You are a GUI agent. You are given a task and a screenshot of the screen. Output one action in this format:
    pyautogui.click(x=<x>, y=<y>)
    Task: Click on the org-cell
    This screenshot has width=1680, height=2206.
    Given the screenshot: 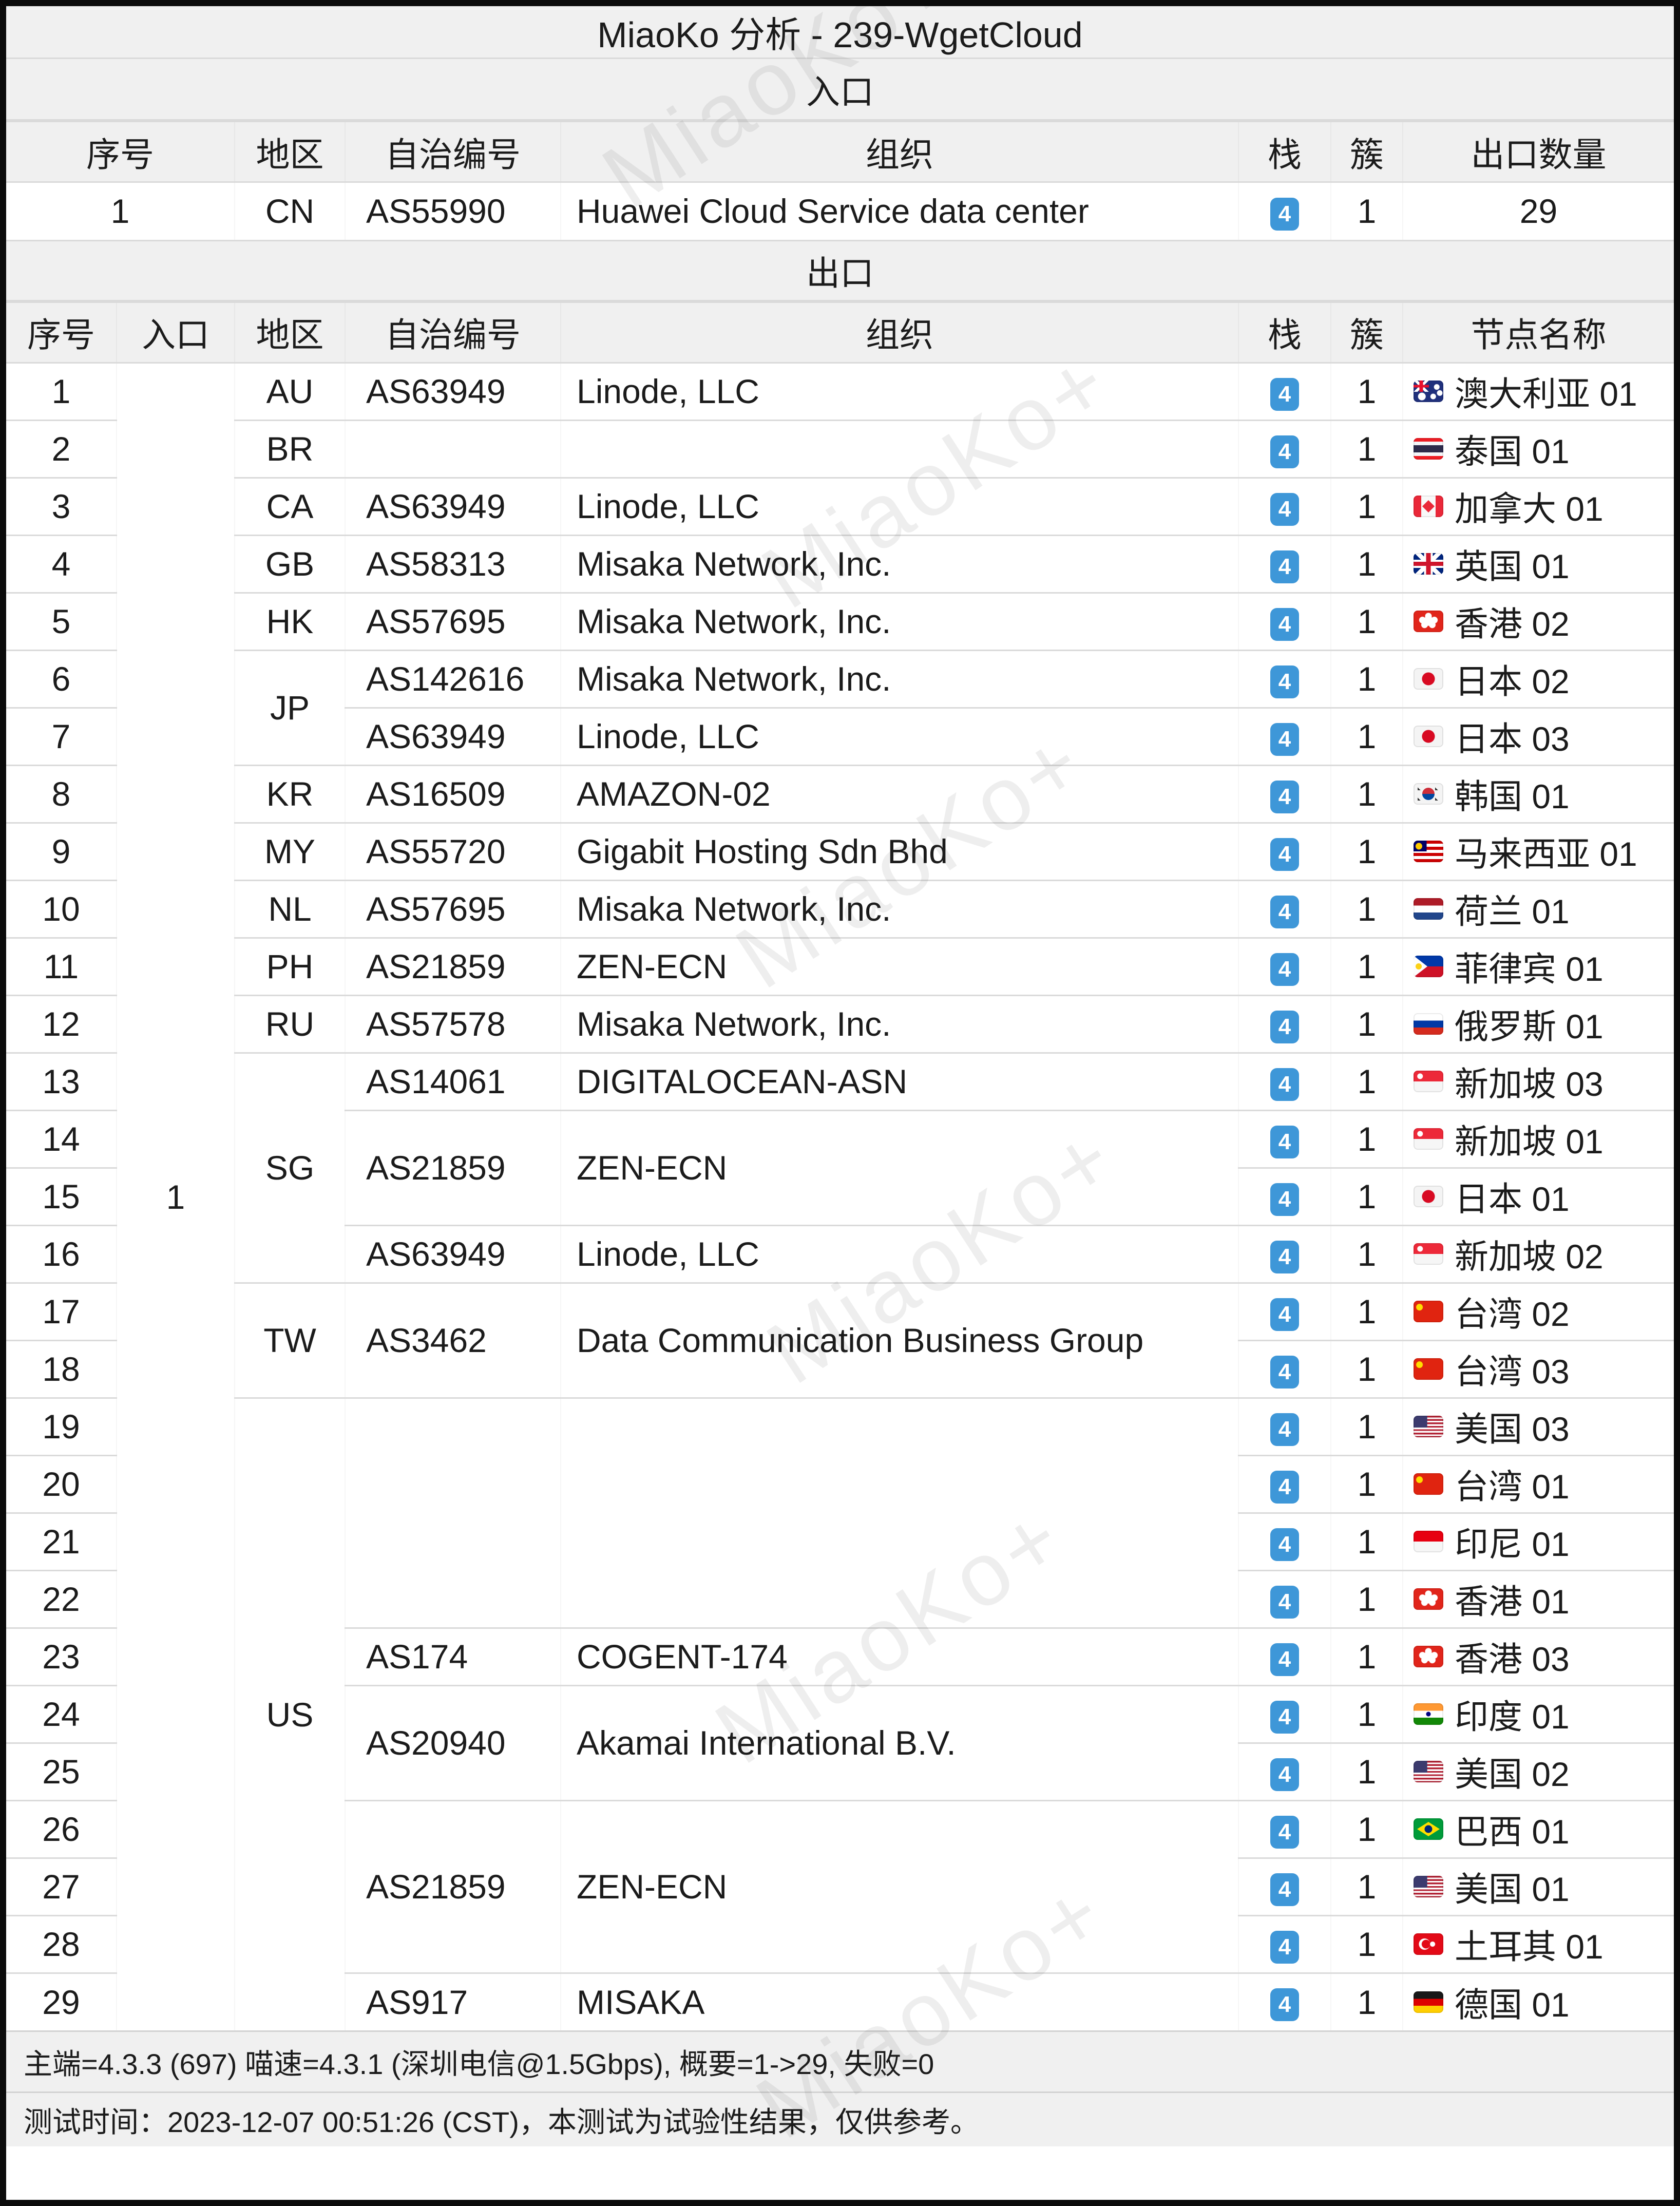 What is the action you would take?
    pyautogui.click(x=899, y=448)
    